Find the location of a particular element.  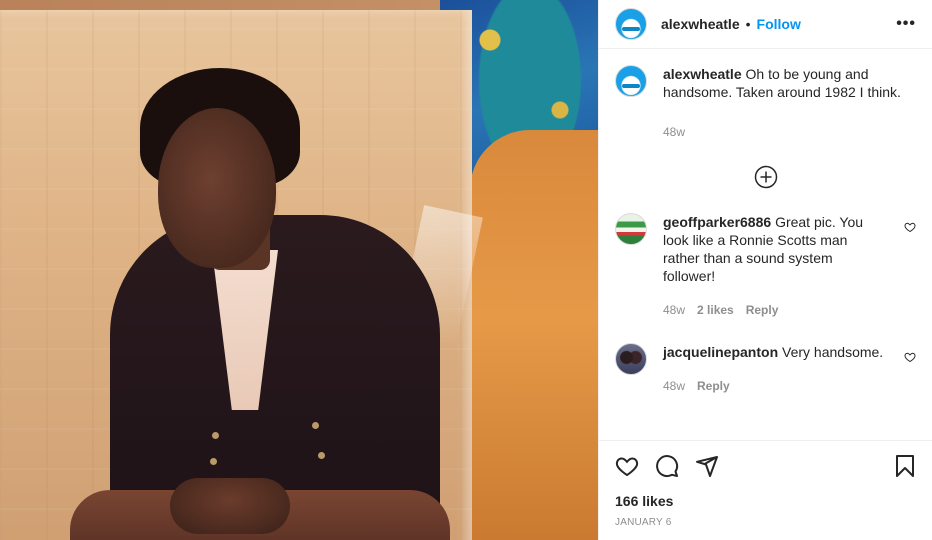

follow-button: Follow is located at coordinates (779, 24).